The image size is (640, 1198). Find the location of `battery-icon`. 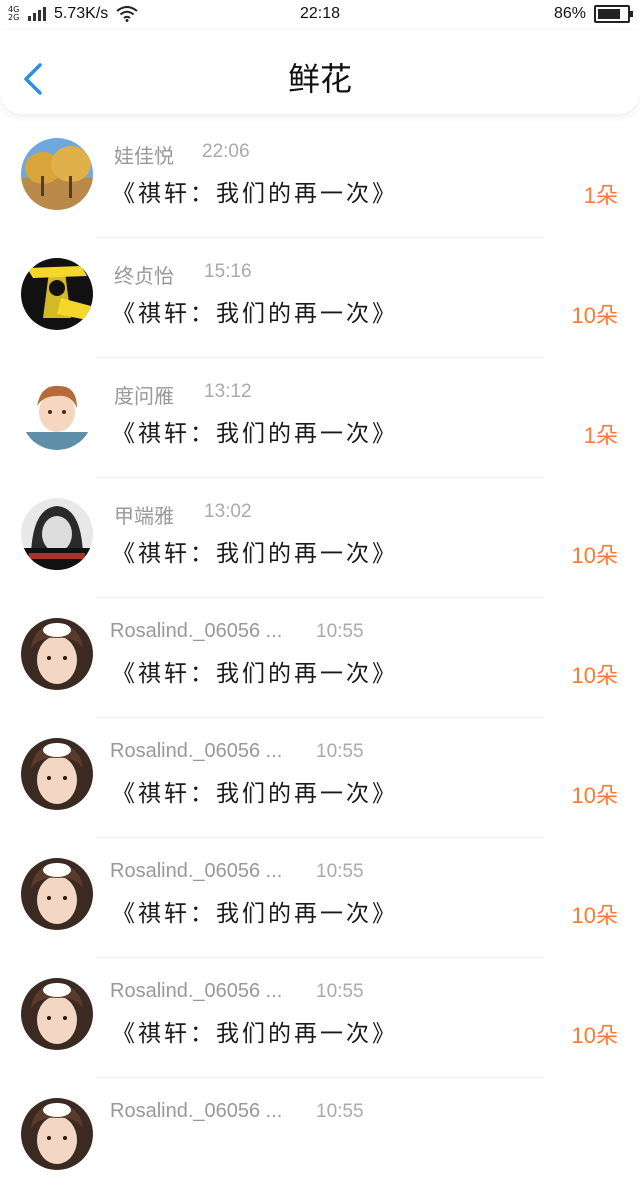

battery-icon is located at coordinates (613, 14).